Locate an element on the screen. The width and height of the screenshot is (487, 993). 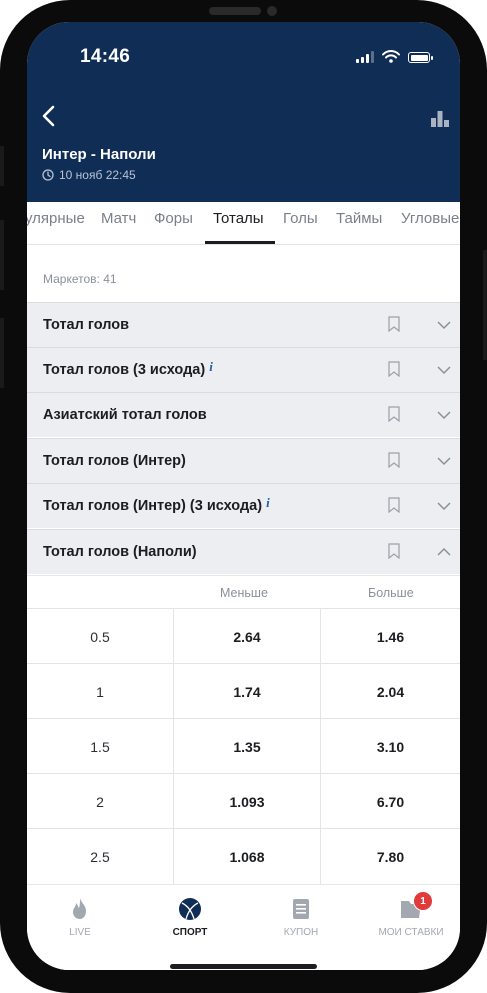
clock-icon is located at coordinates (48, 175).